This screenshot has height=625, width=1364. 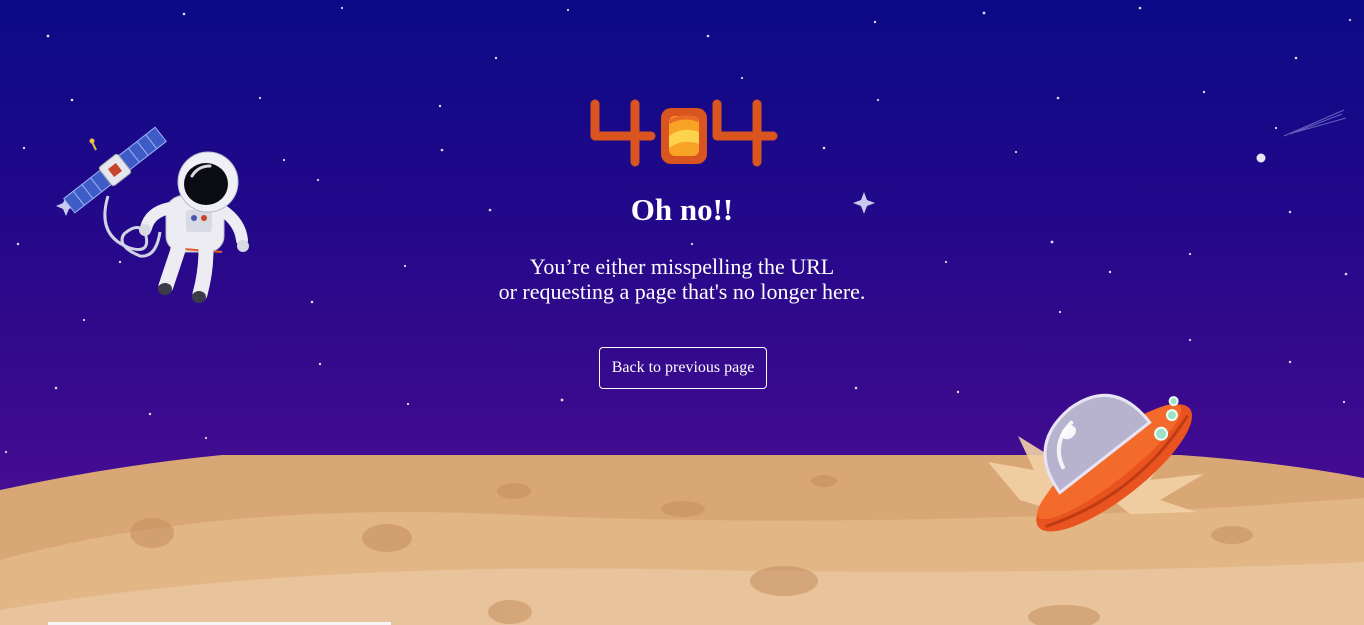 I want to click on error-message-line-1: You’re either misspelling the URL, so click(x=682, y=266).